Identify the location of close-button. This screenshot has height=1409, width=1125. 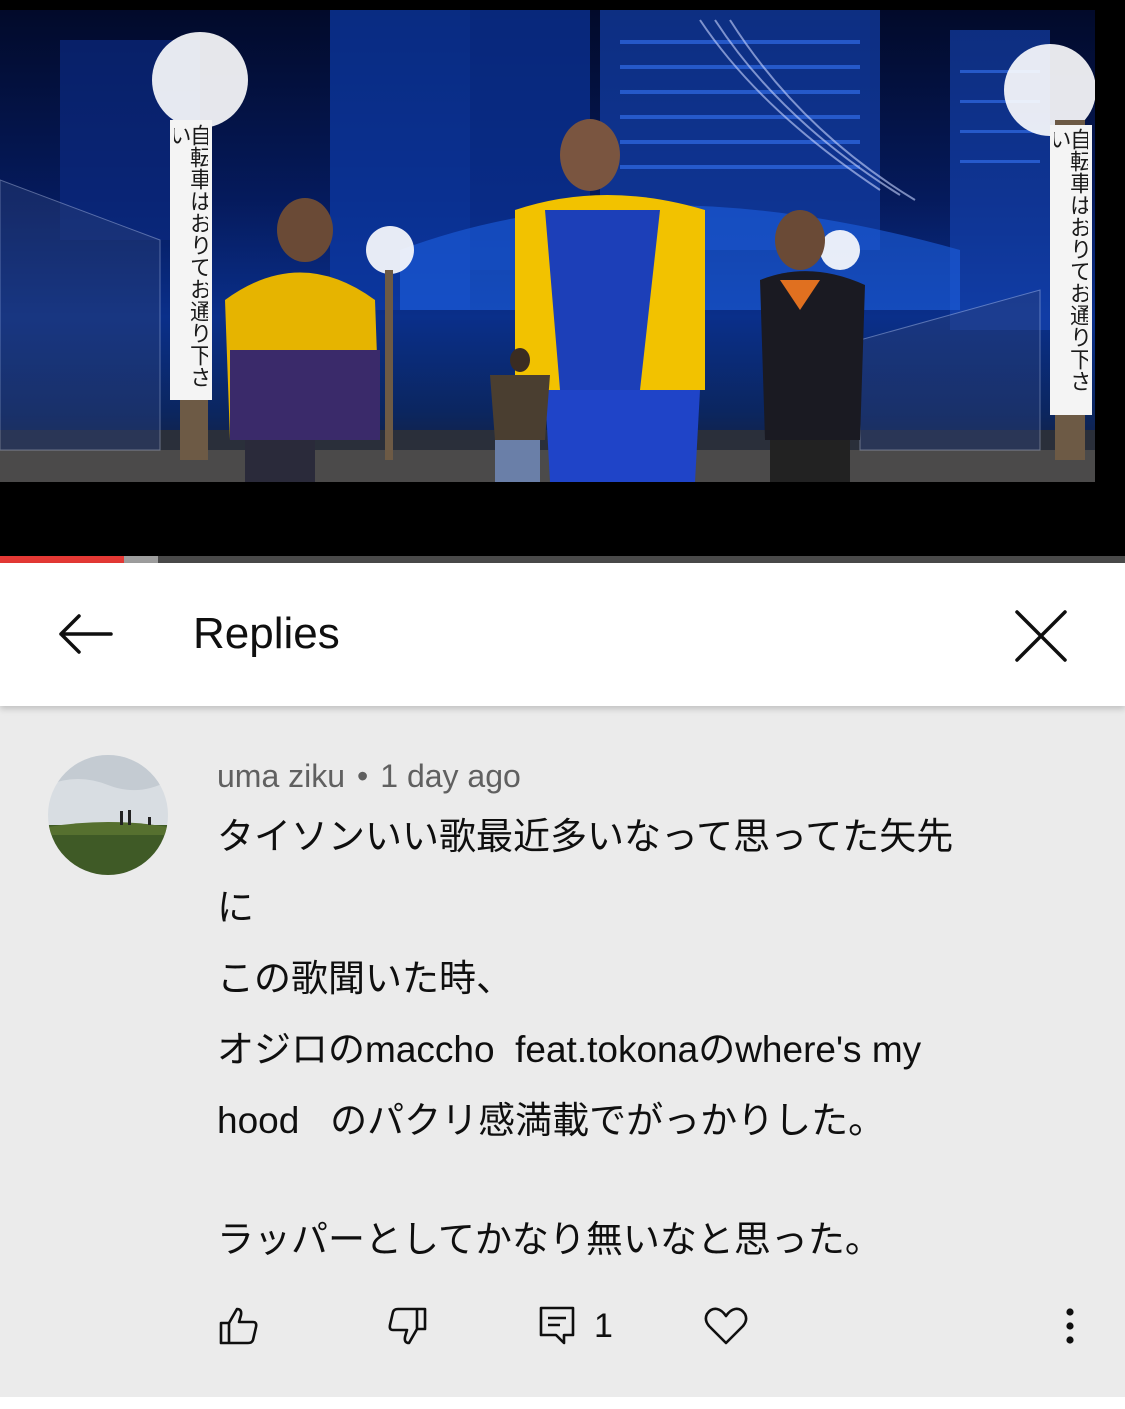
(1041, 636).